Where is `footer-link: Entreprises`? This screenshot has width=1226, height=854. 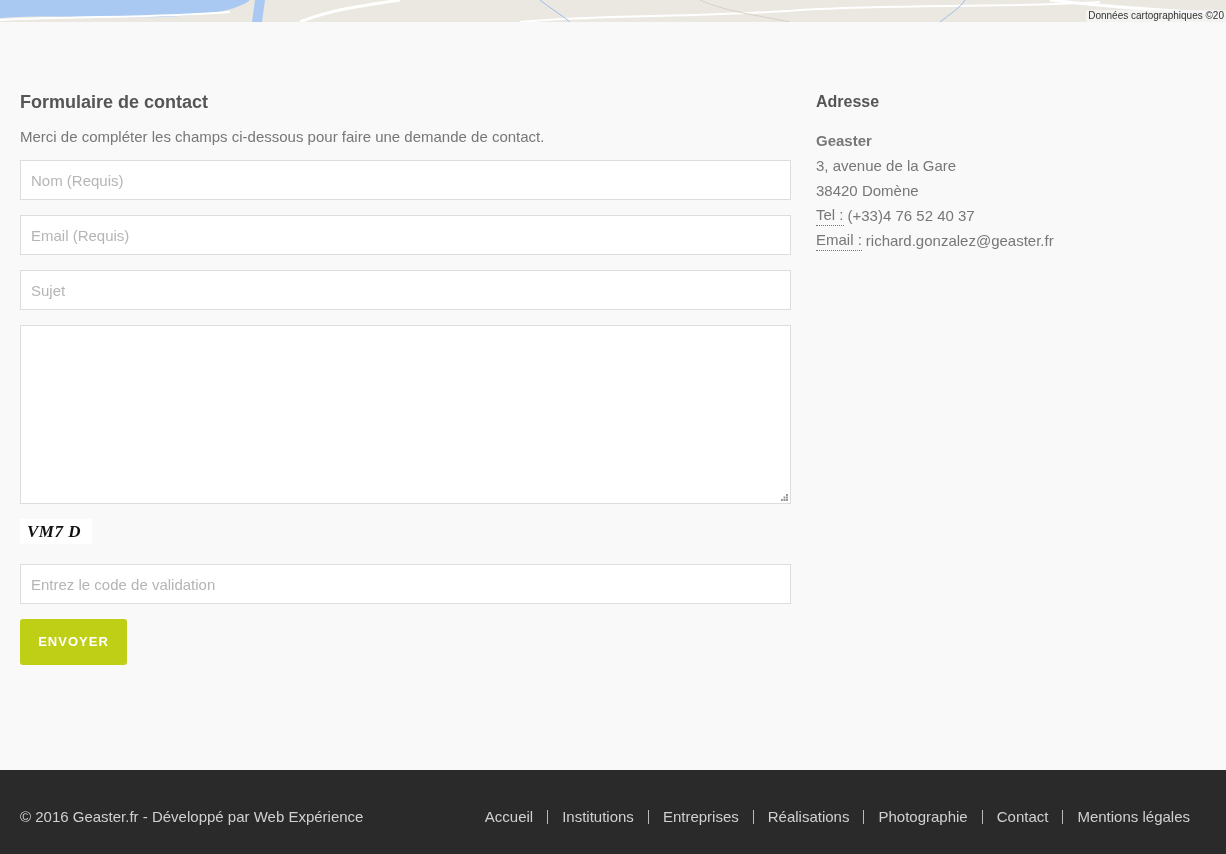 footer-link: Entreprises is located at coordinates (700, 817).